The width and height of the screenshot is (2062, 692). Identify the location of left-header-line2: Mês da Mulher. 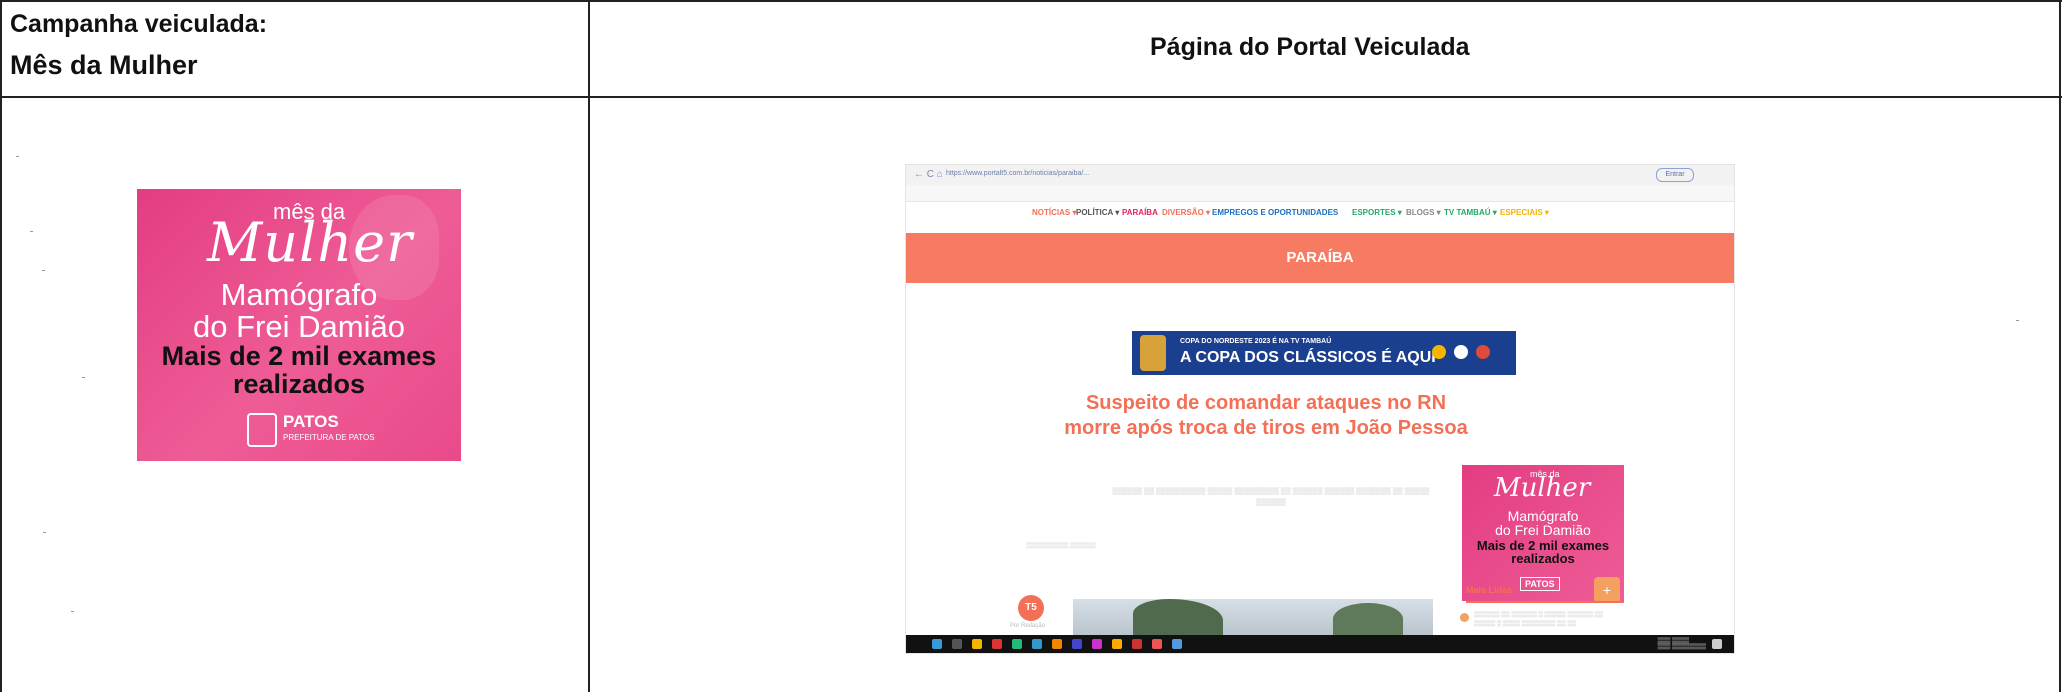
(104, 65).